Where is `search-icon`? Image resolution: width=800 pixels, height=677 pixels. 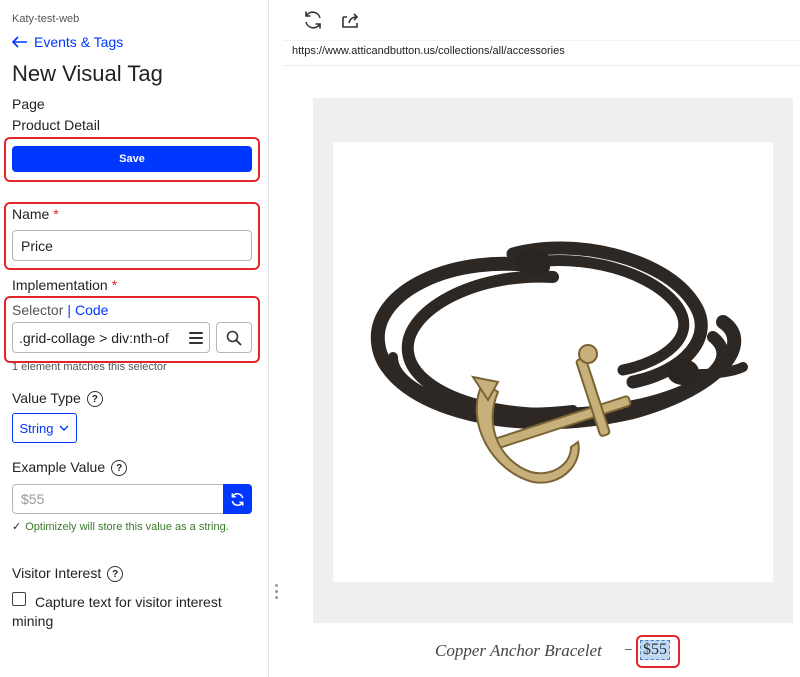
search-icon is located at coordinates (234, 338).